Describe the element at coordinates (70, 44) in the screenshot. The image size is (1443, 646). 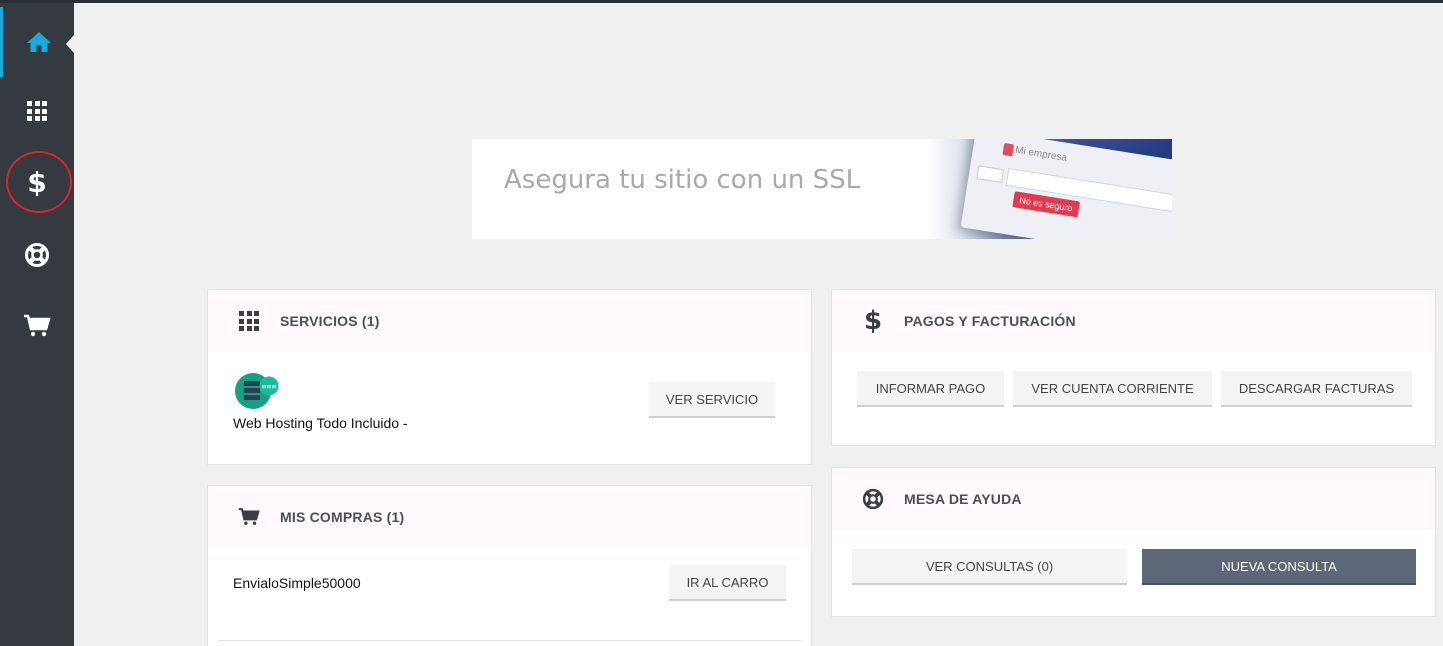
I see `sidebar-active-caret` at that location.